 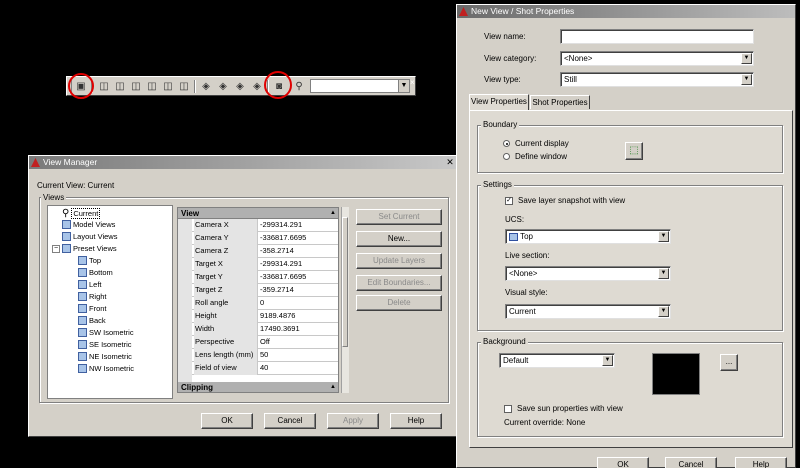 I want to click on prop-row: Target Z -359.2714, so click(x=265, y=290).